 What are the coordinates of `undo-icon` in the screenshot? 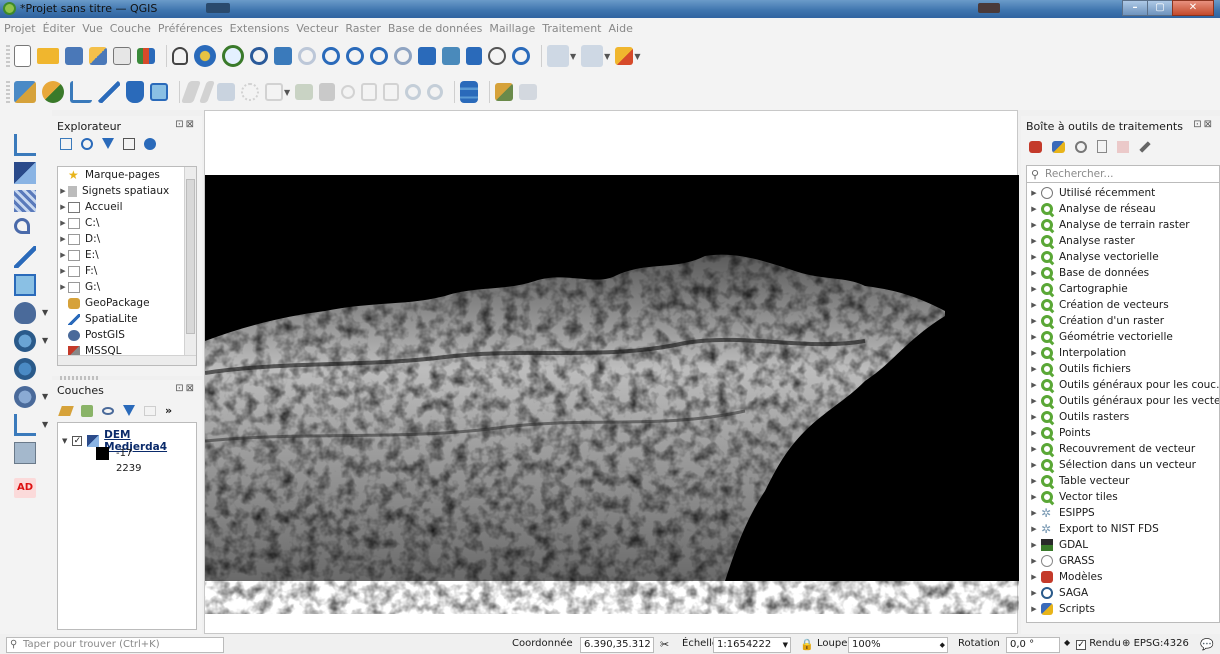 It's located at (413, 92).